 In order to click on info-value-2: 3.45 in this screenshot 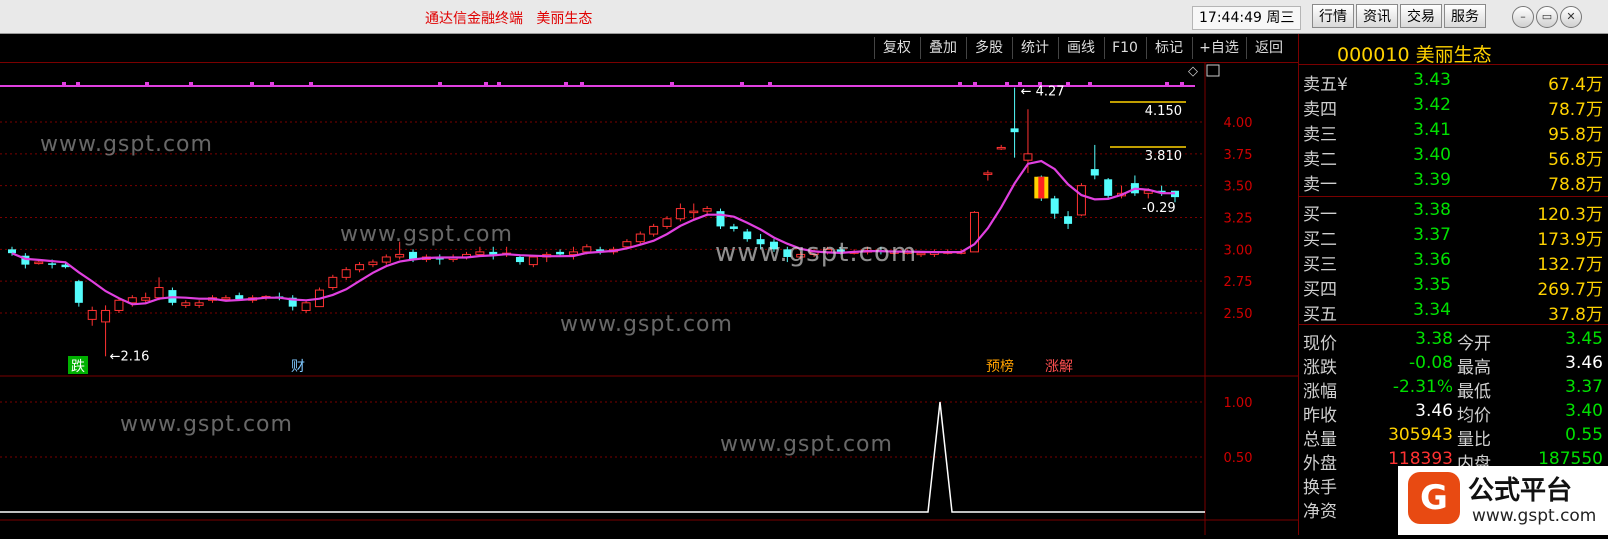, I will do `click(1584, 339)`.